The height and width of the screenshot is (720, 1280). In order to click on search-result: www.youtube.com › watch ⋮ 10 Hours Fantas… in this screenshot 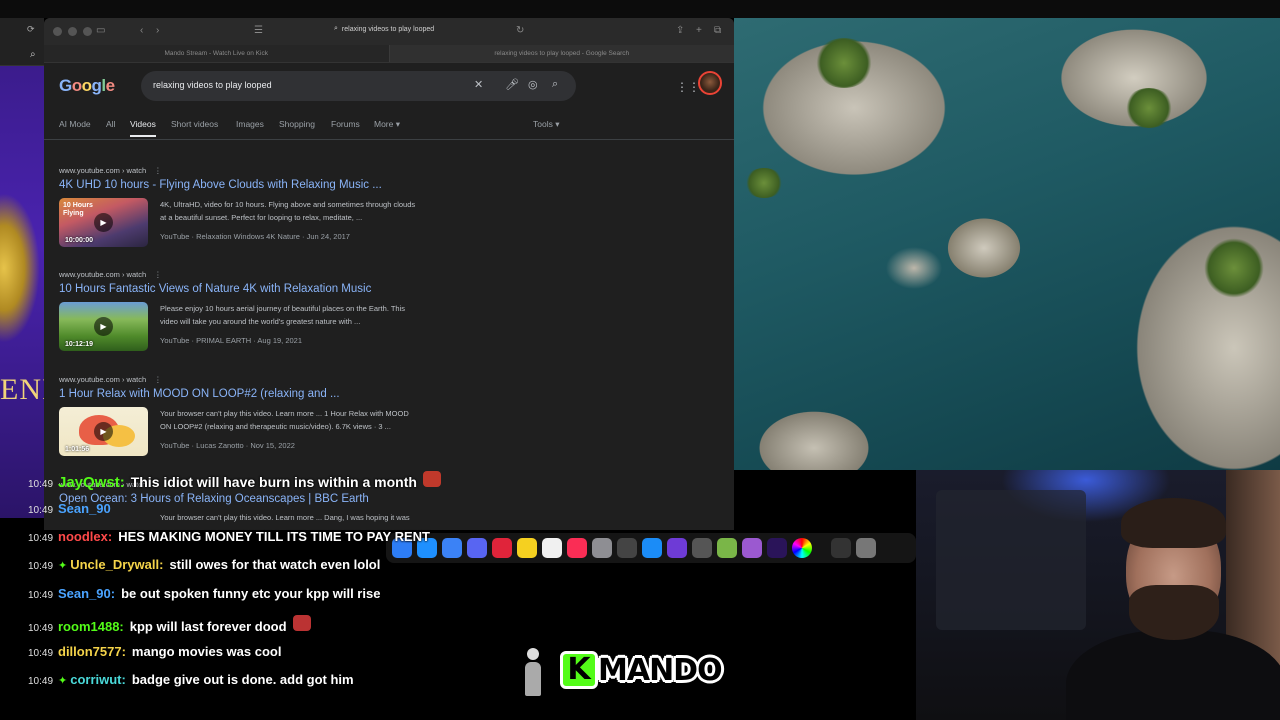, I will do `click(269, 310)`.